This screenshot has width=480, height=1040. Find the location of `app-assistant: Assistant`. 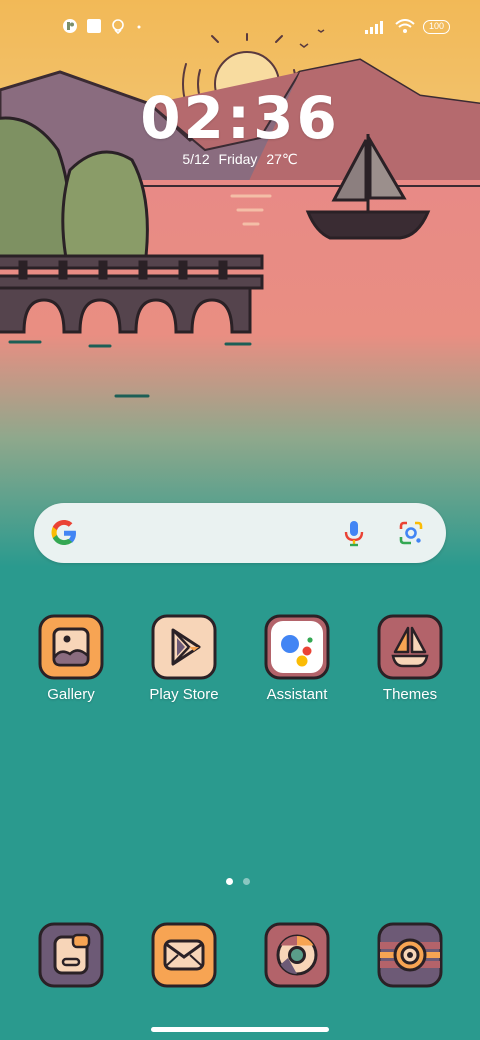

app-assistant: Assistant is located at coordinates (297, 658).